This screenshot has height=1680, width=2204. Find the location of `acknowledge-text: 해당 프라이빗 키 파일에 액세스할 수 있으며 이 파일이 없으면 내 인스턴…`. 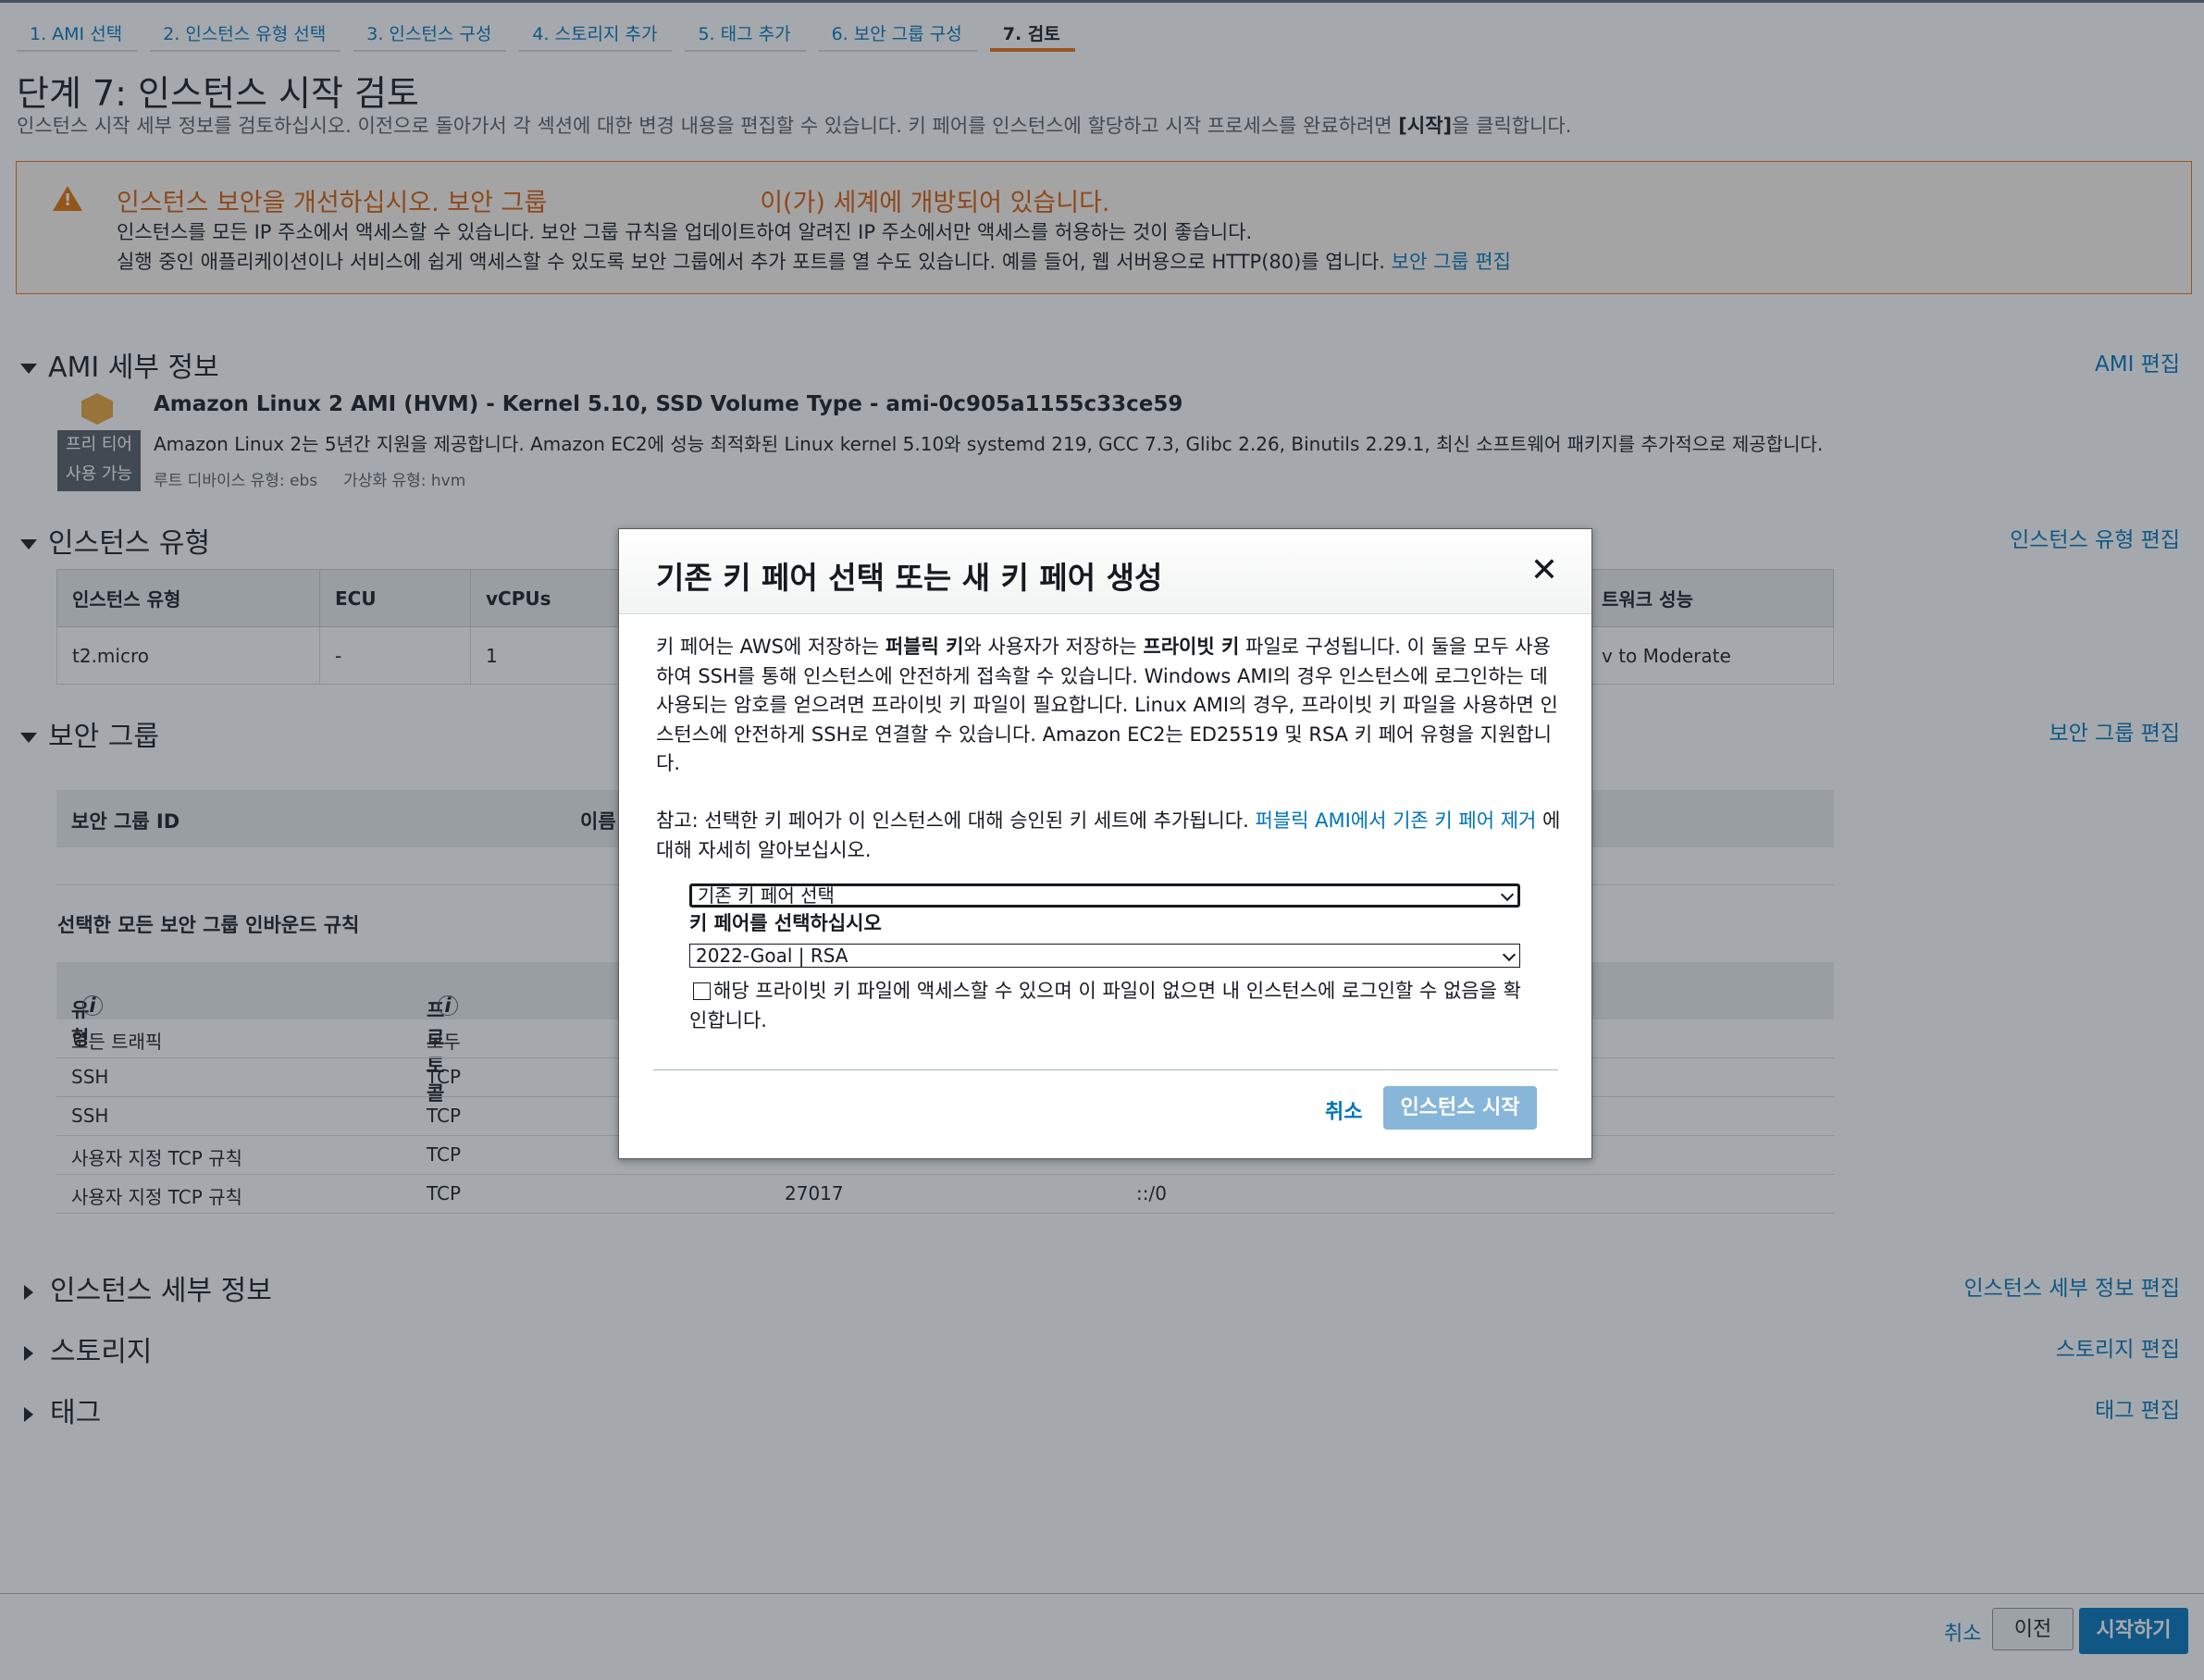

acknowledge-text: 해당 프라이빗 키 파일에 액세스할 수 있으며 이 파일이 없으면 내 인스턴… is located at coordinates (1105, 1005).